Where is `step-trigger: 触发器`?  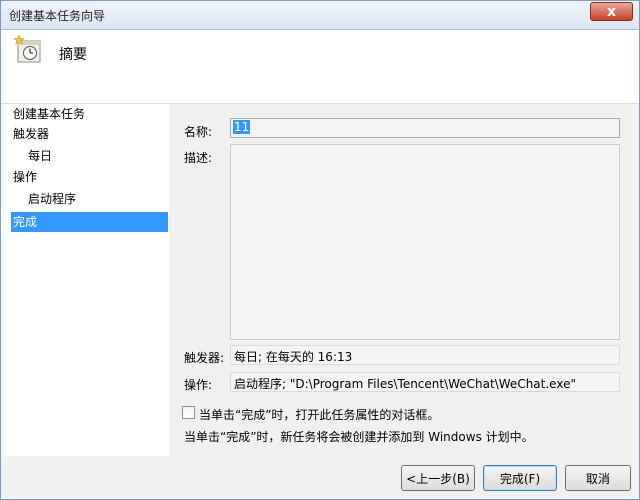 step-trigger: 触发器 is located at coordinates (89, 134).